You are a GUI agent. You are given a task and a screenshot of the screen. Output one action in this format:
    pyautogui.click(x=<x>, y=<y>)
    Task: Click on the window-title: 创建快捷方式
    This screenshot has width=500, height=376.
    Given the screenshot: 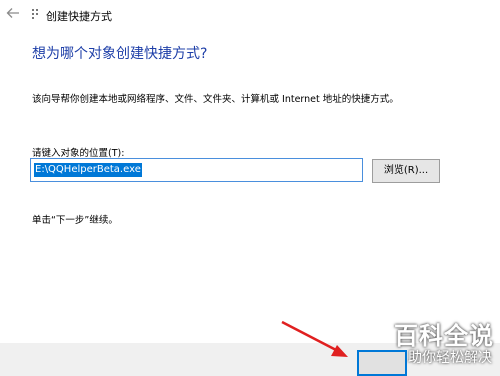 What is the action you would take?
    pyautogui.click(x=79, y=16)
    